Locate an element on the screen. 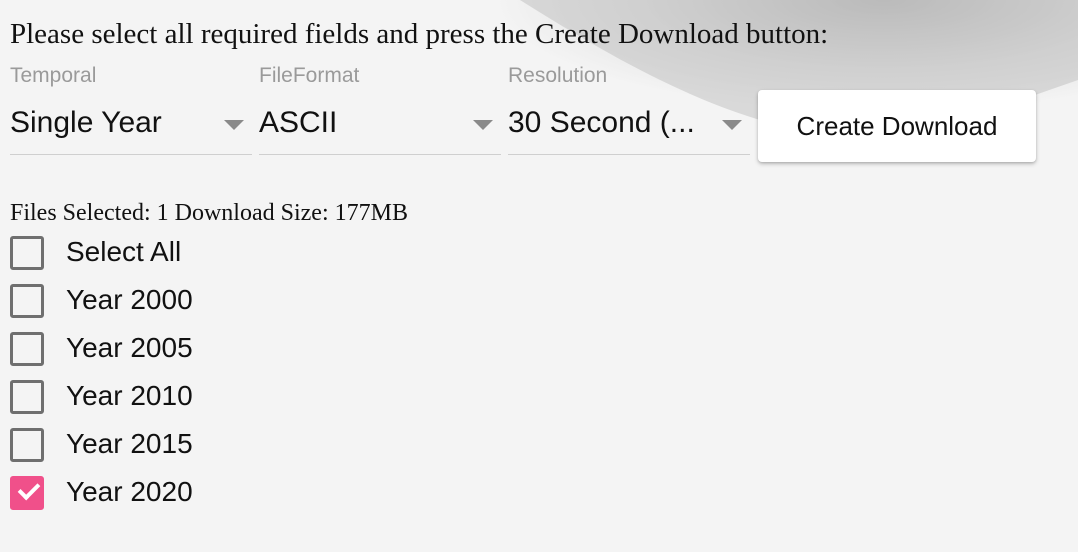 The height and width of the screenshot is (552, 1078). fileformat-value: ASCII is located at coordinates (298, 122).